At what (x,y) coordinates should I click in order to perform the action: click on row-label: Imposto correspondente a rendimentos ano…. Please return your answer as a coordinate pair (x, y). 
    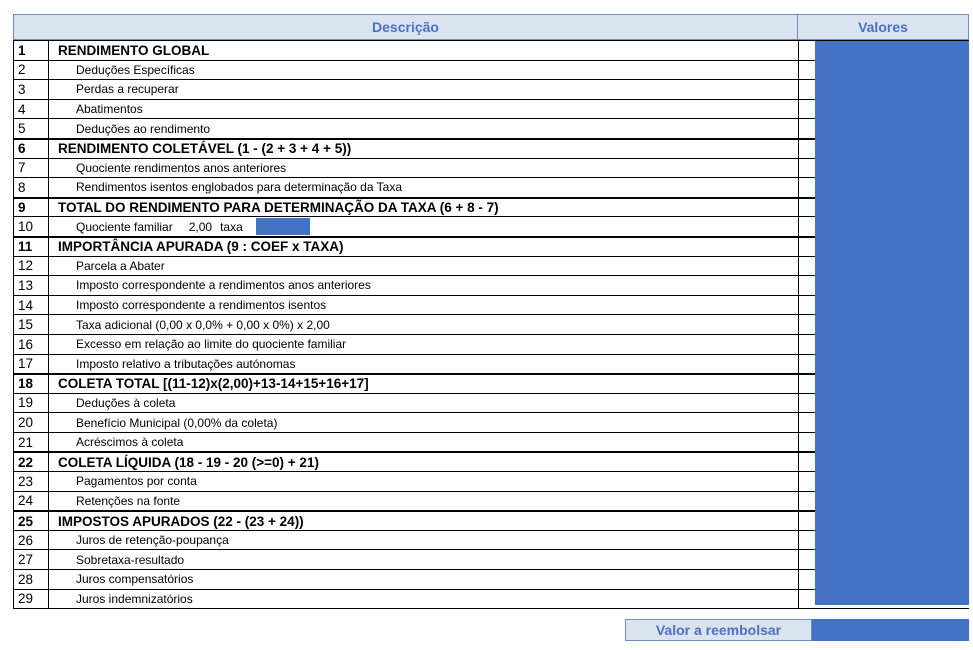
    Looking at the image, I should click on (223, 285).